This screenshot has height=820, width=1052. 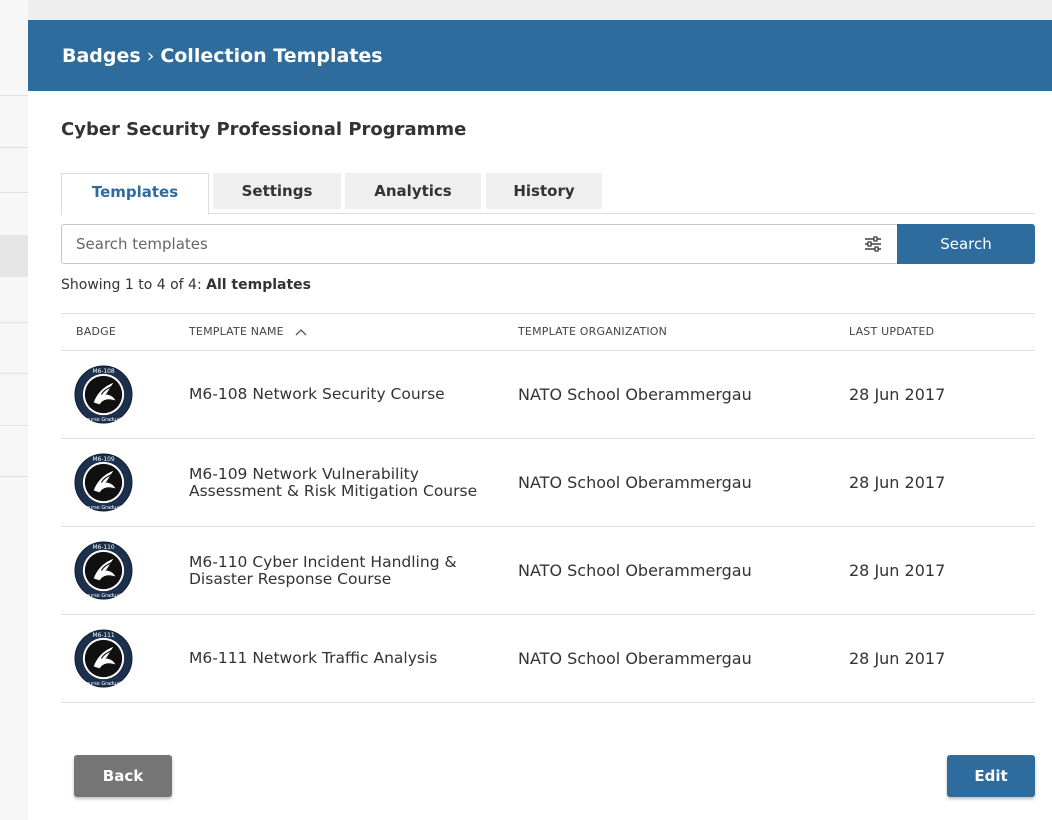 I want to click on breadcrumb-root: Badges, so click(x=101, y=56).